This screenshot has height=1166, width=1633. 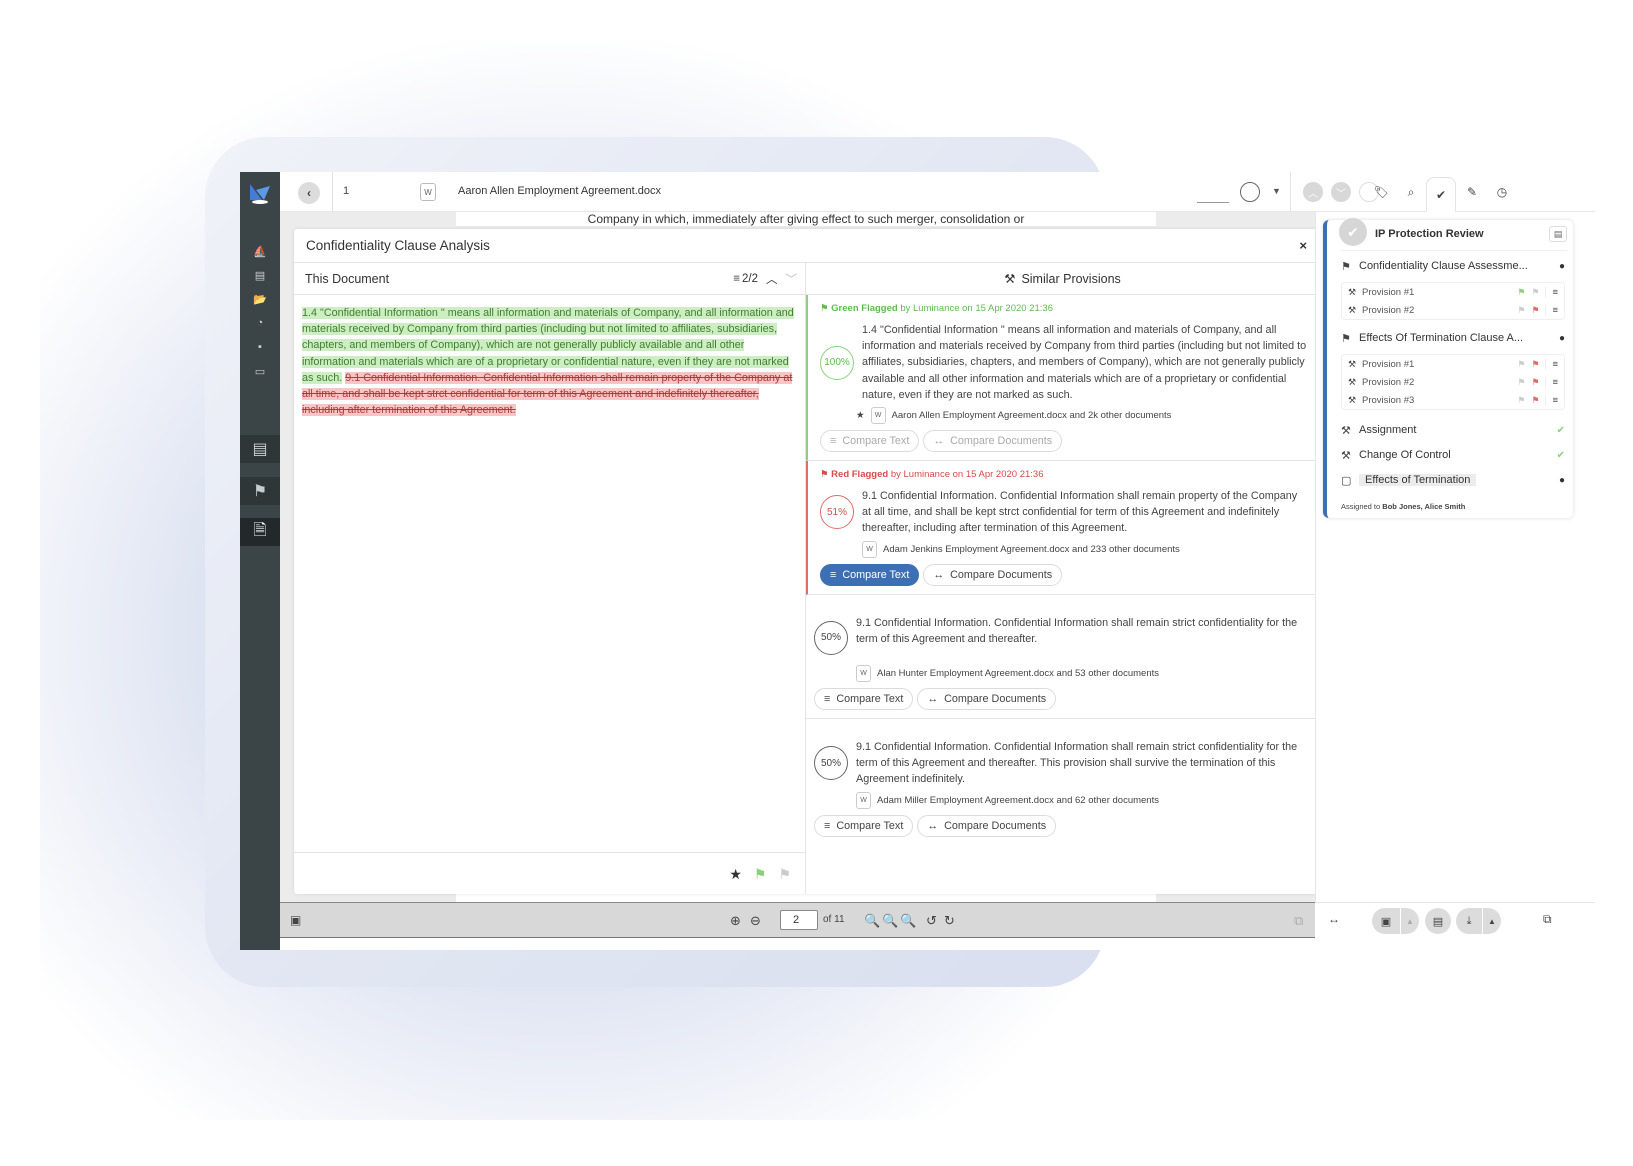 I want to click on list-icon: ▤, so click(x=260, y=275).